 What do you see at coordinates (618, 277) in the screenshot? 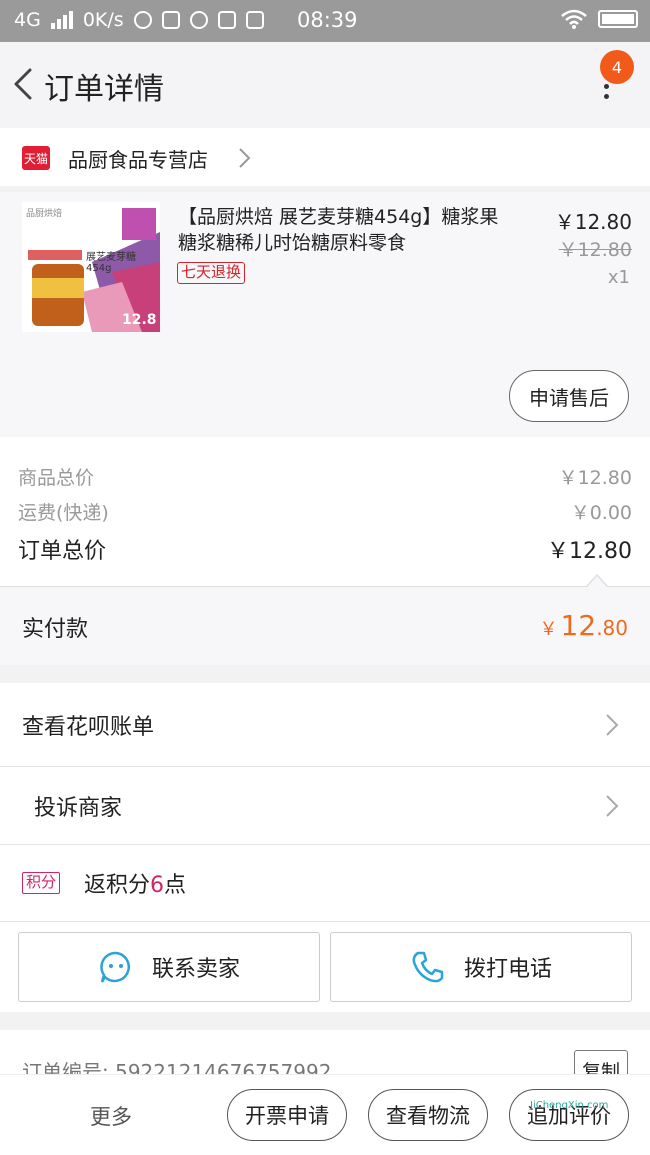
I see `product-quantity: x1` at bounding box center [618, 277].